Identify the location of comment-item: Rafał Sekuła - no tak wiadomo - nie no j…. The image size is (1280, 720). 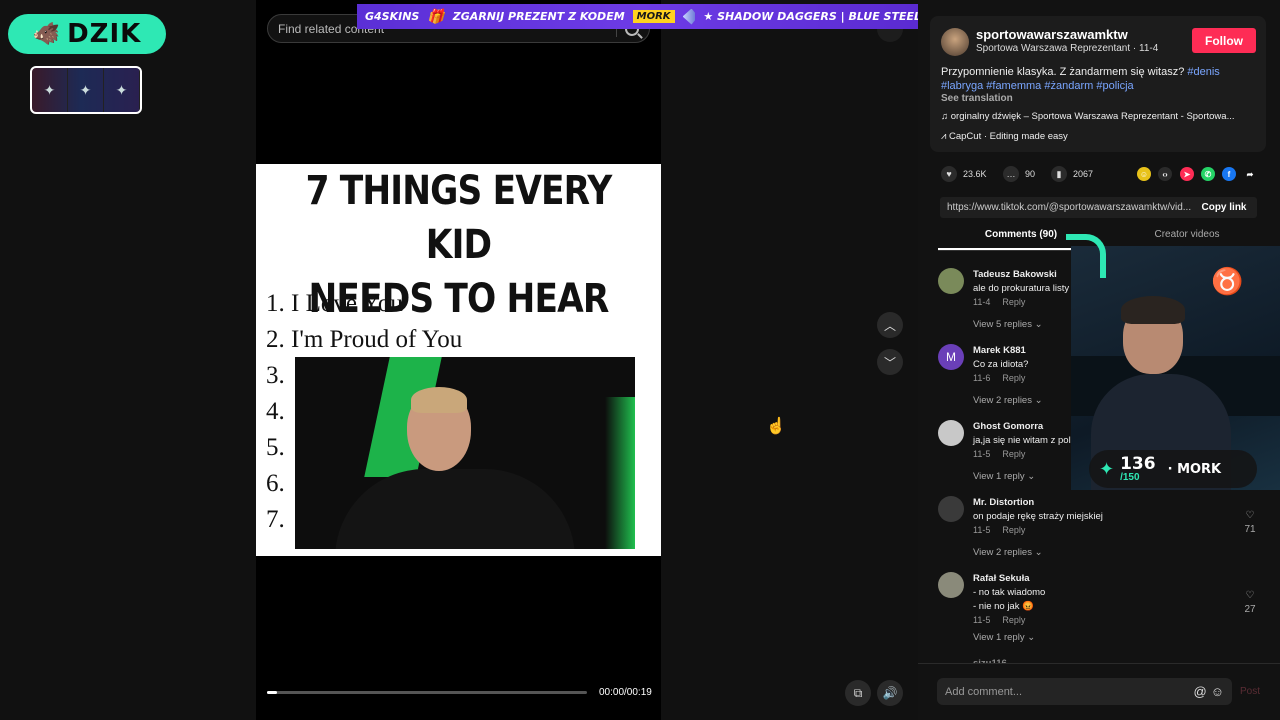
(1100, 612).